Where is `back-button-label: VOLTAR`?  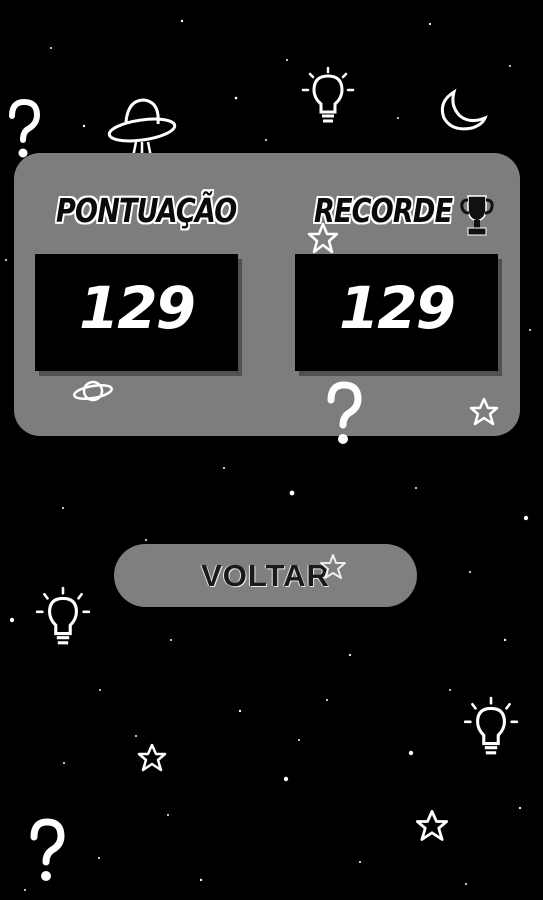 back-button-label: VOLTAR is located at coordinates (265, 575).